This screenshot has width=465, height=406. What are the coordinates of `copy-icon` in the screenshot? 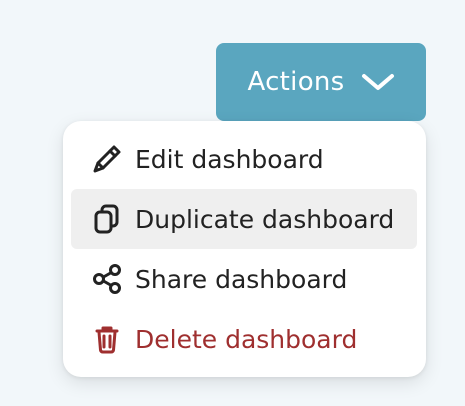 It's located at (107, 219).